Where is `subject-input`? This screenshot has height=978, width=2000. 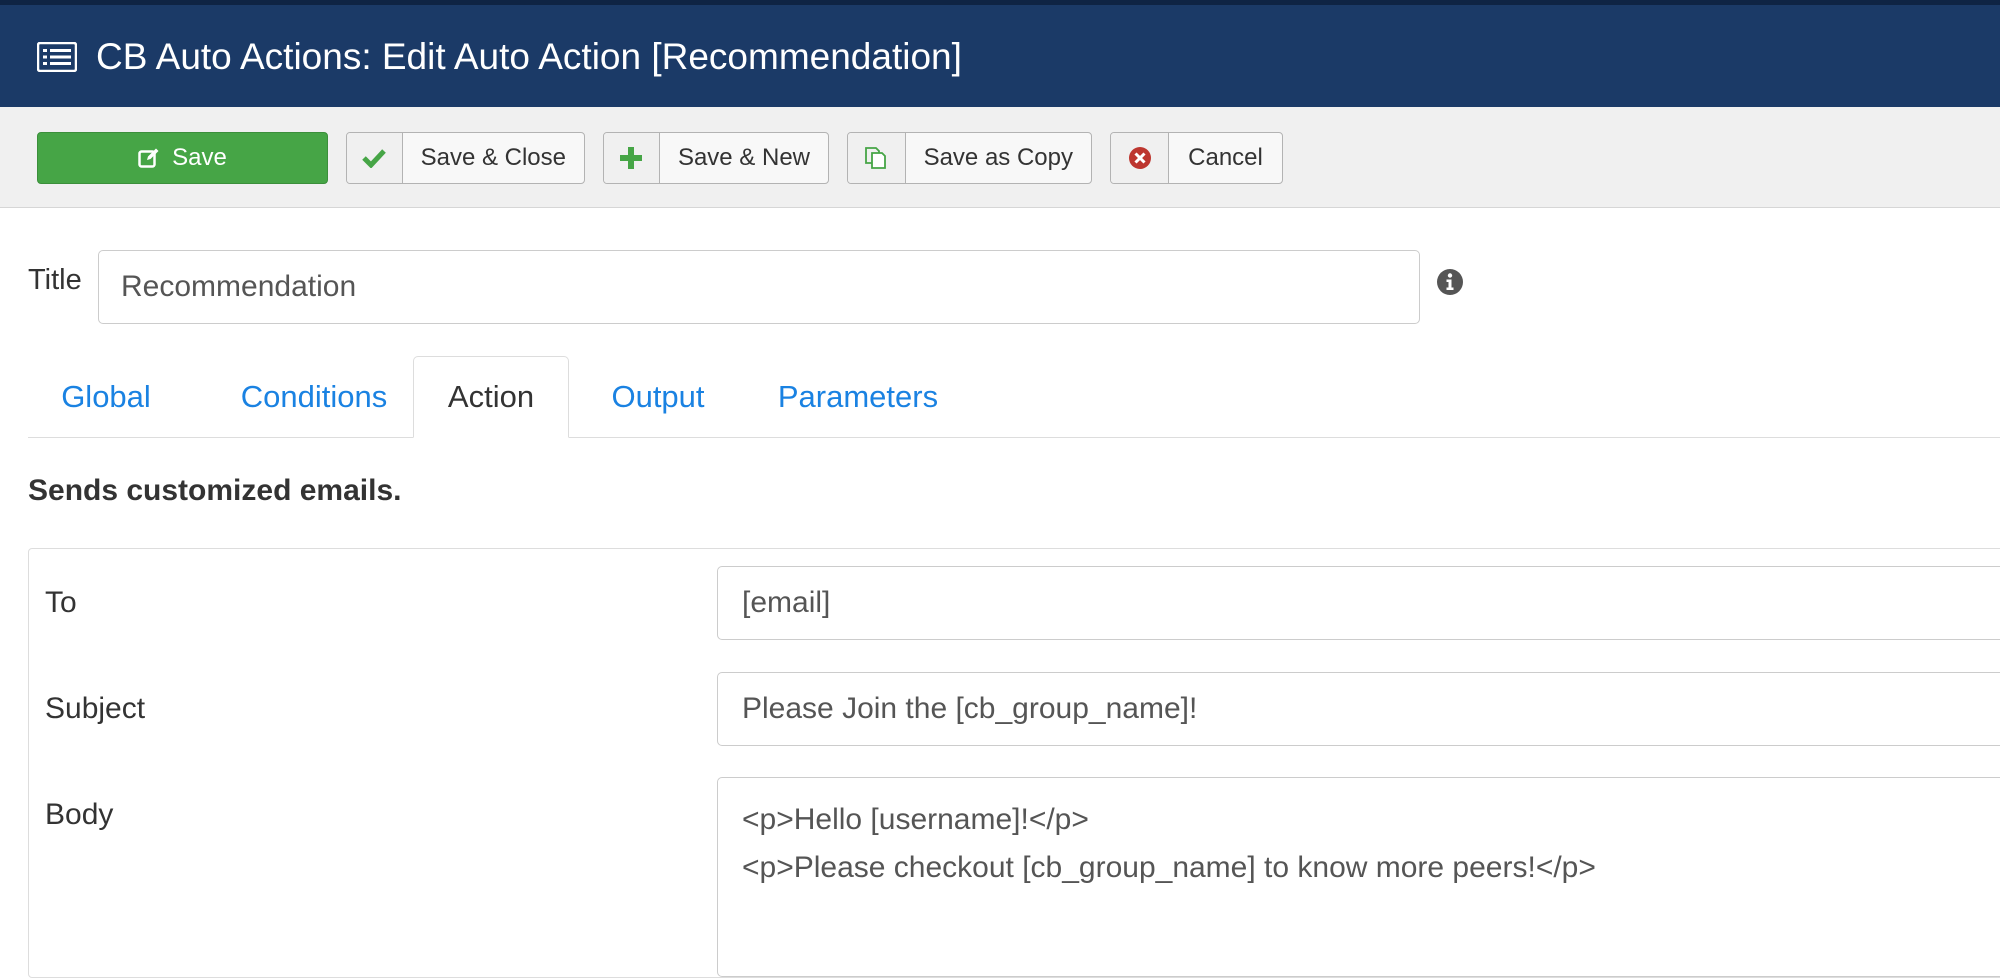 subject-input is located at coordinates (1358, 709).